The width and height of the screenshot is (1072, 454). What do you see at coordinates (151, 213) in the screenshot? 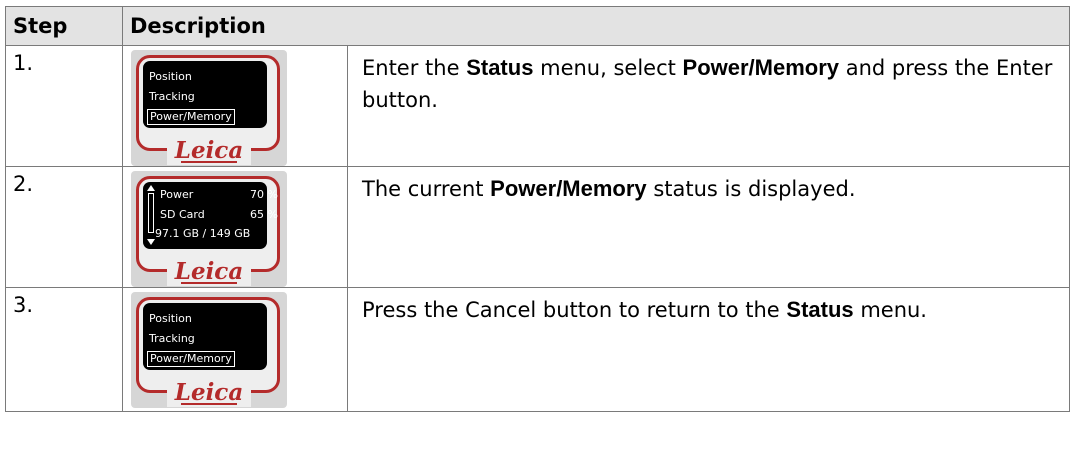
I see `scrollbar-icon` at bounding box center [151, 213].